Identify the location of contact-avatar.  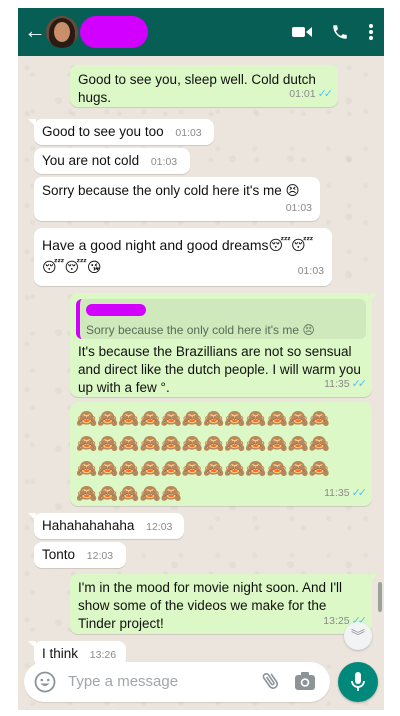
(62, 32).